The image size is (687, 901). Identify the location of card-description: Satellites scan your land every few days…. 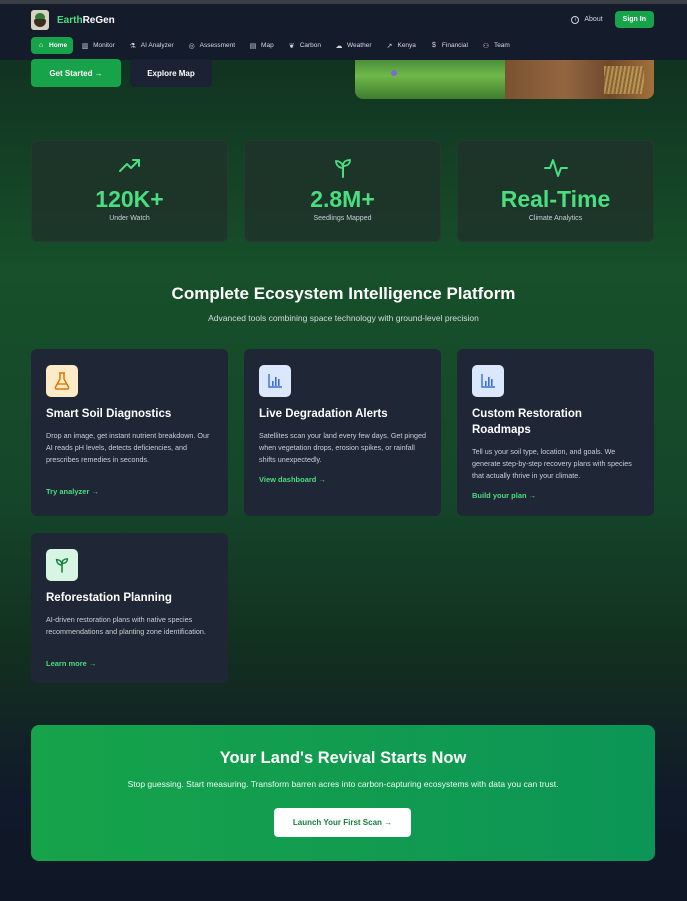
(343, 447).